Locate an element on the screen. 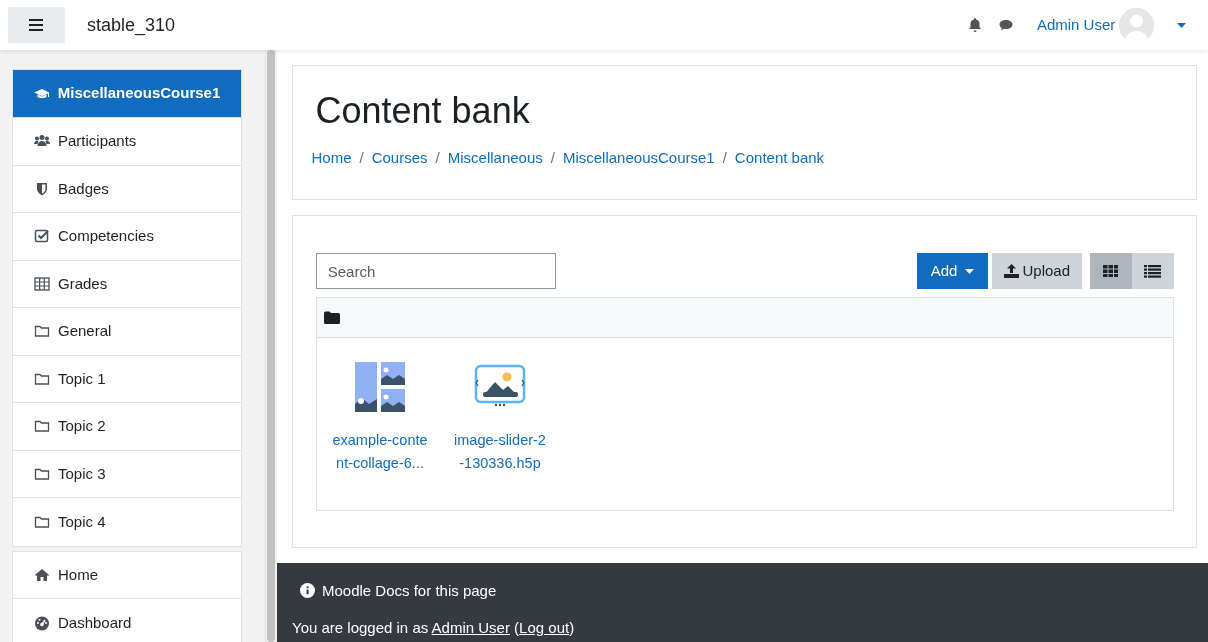  breadcrumb-link: Courses is located at coordinates (399, 158).